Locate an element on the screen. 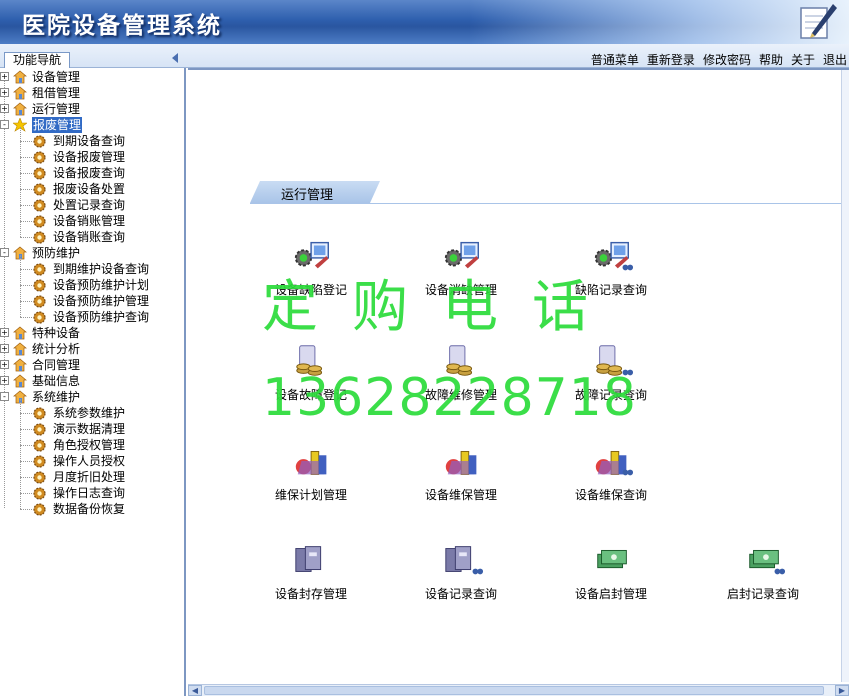 The height and width of the screenshot is (696, 849). tree-item: 系统参数维护 is located at coordinates (92, 413).